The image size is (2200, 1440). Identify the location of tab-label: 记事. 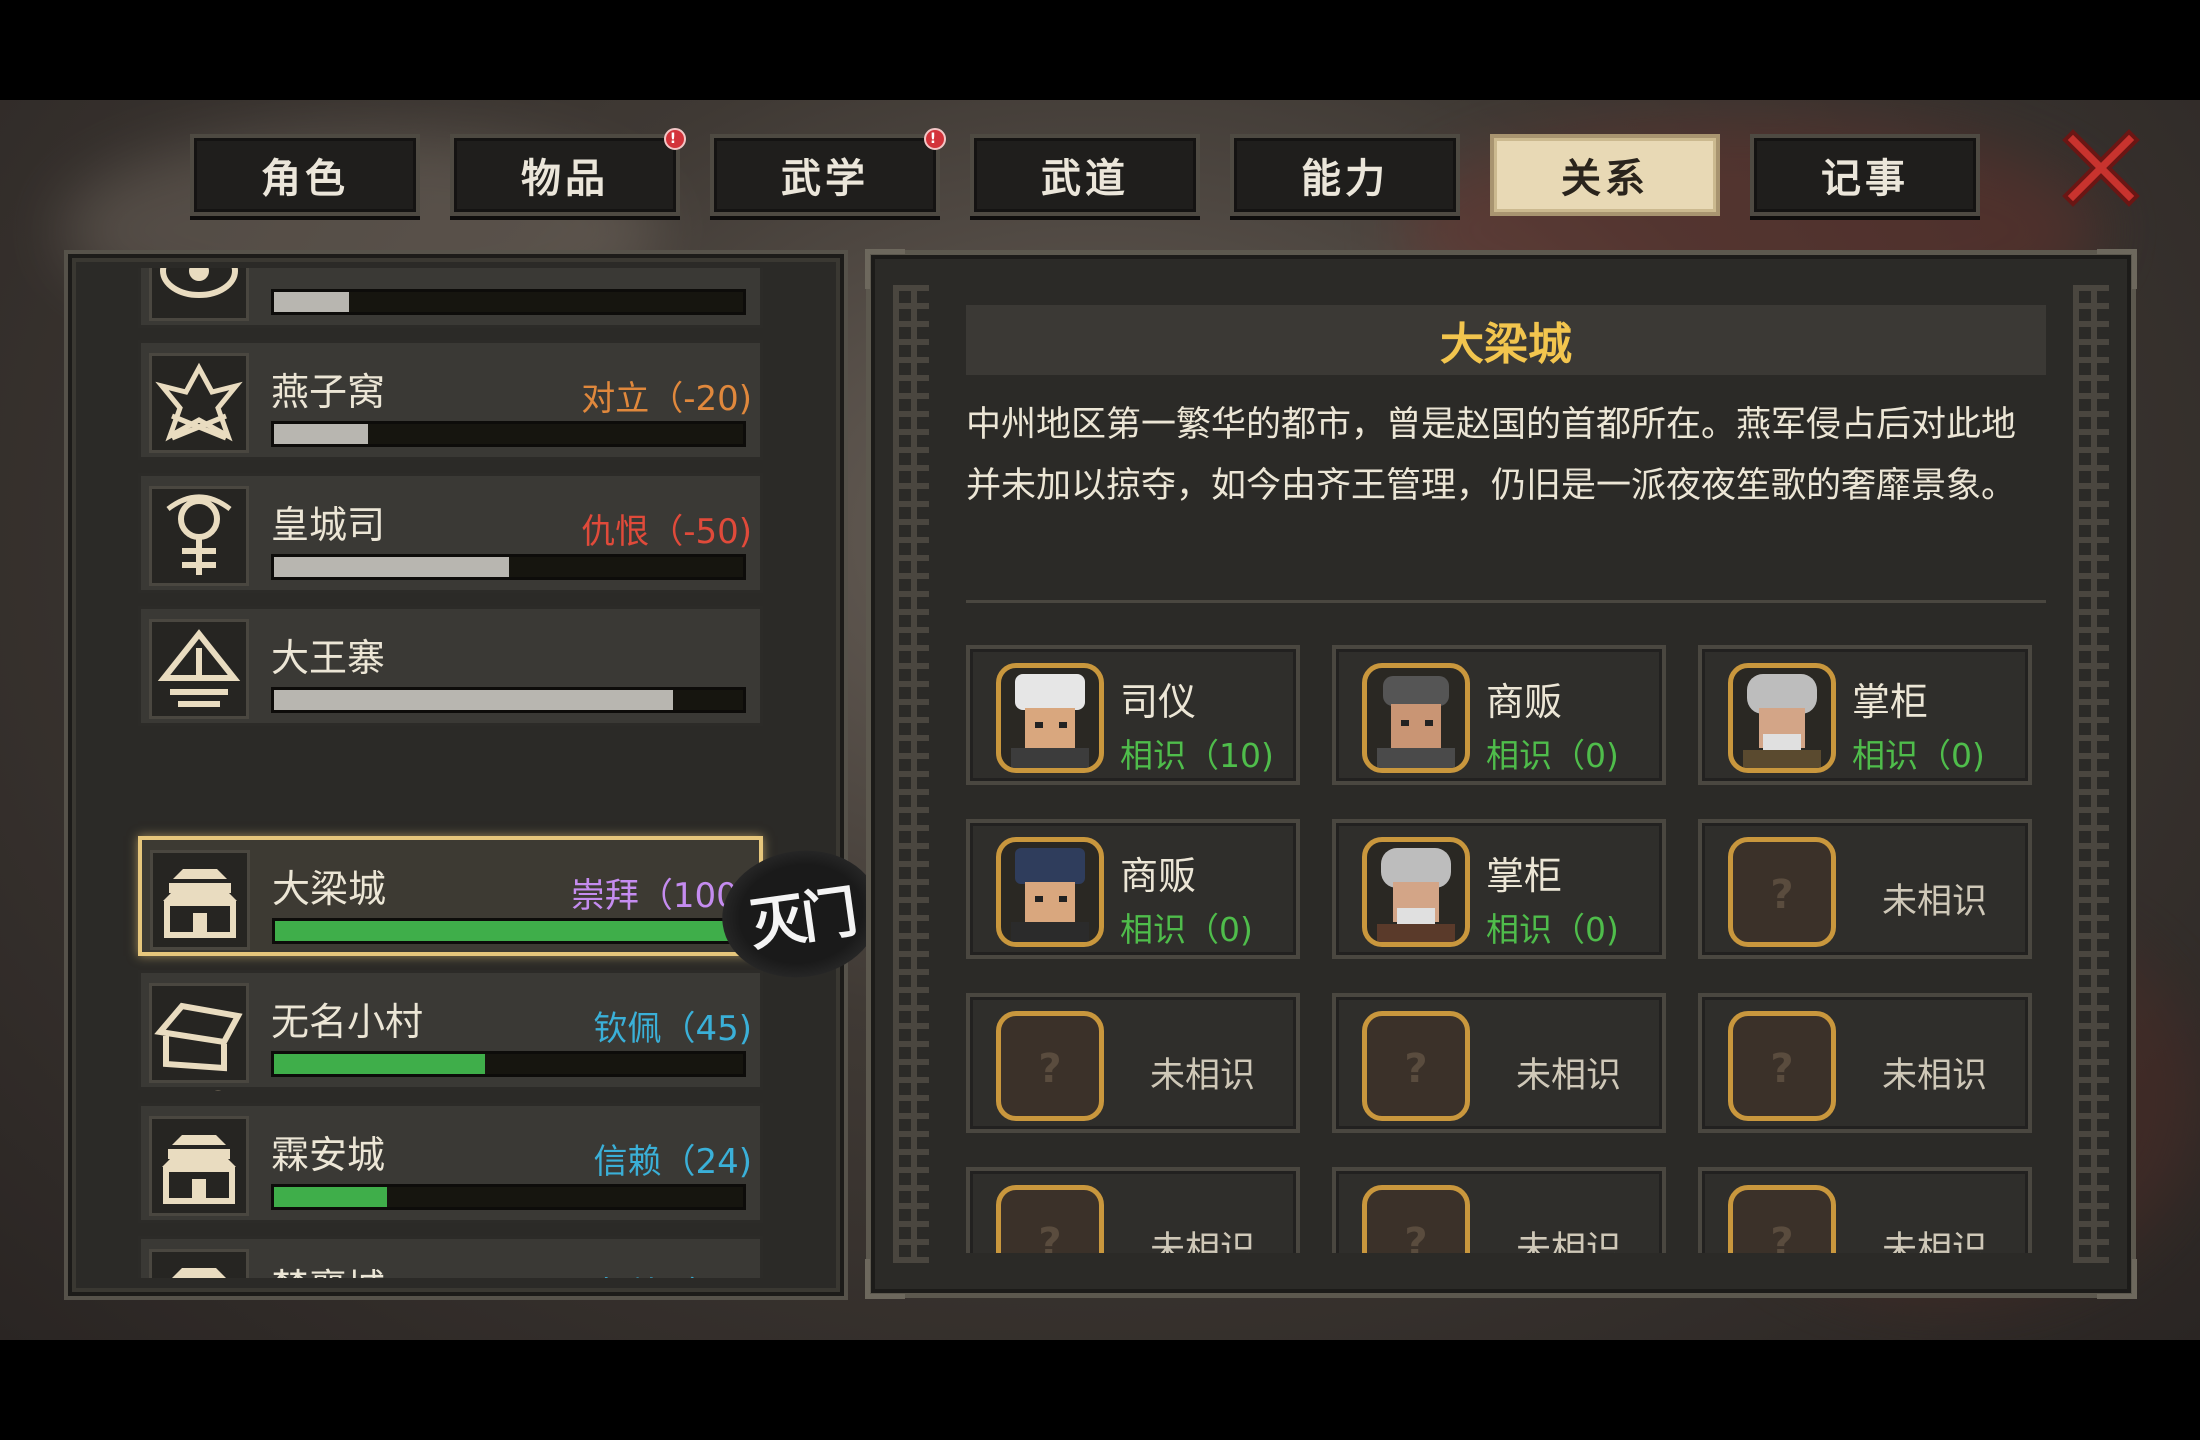
(1865, 179).